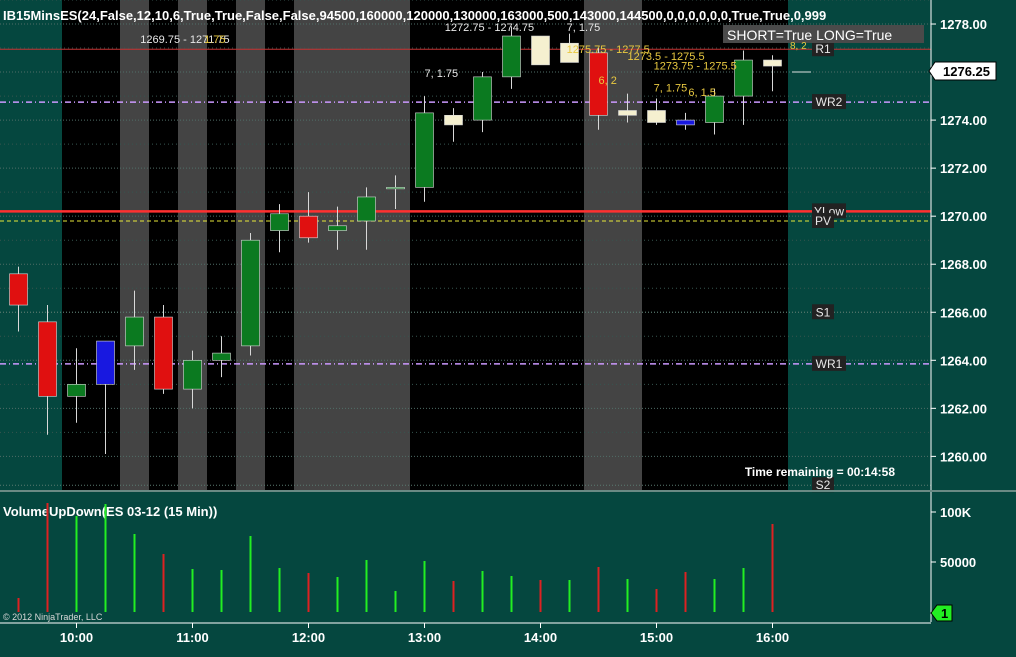  I want to click on price-tick-label: 1272.00, so click(963, 168).